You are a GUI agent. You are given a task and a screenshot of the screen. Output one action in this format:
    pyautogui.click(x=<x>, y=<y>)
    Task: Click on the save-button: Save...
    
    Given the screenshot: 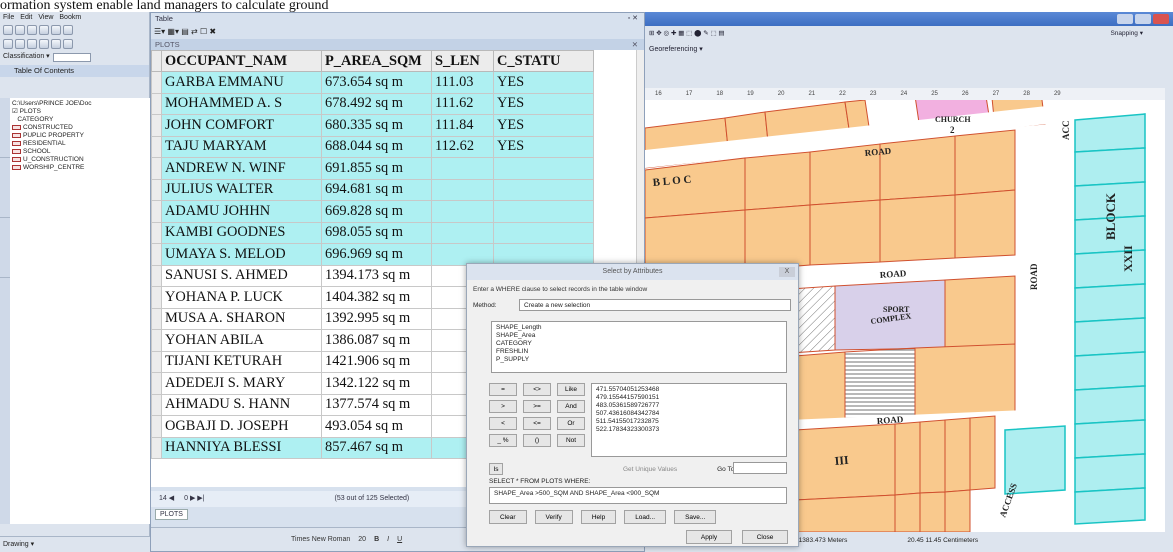 What is the action you would take?
    pyautogui.click(x=695, y=517)
    